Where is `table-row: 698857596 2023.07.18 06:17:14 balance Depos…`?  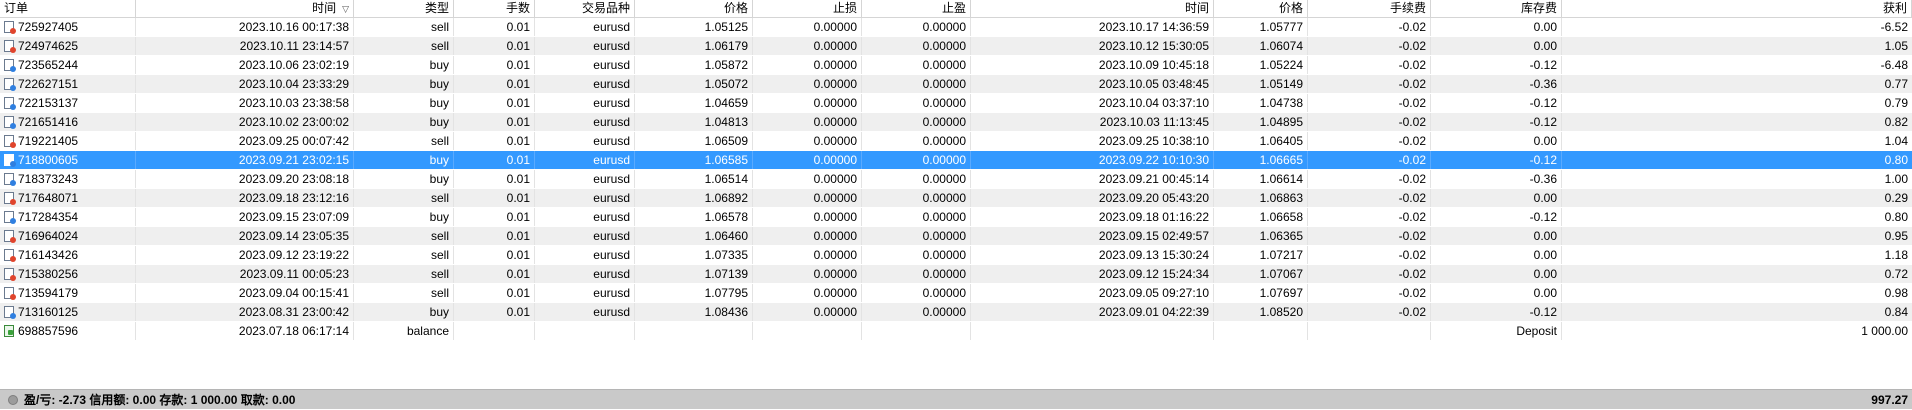 table-row: 698857596 2023.07.18 06:17:14 balance Depos… is located at coordinates (956, 331).